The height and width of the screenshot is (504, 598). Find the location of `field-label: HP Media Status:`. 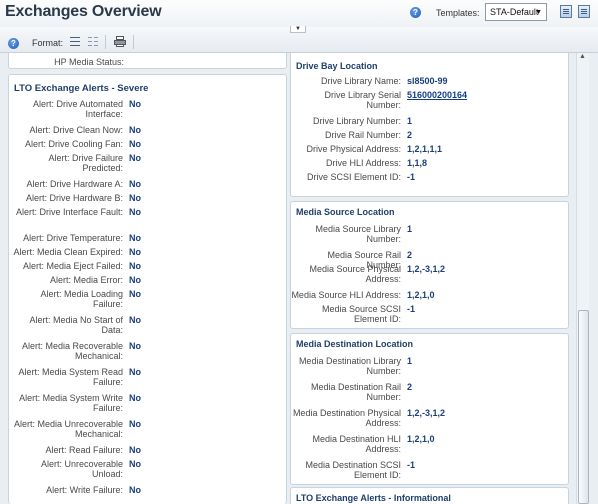

field-label: HP Media Status: is located at coordinates (89, 62).